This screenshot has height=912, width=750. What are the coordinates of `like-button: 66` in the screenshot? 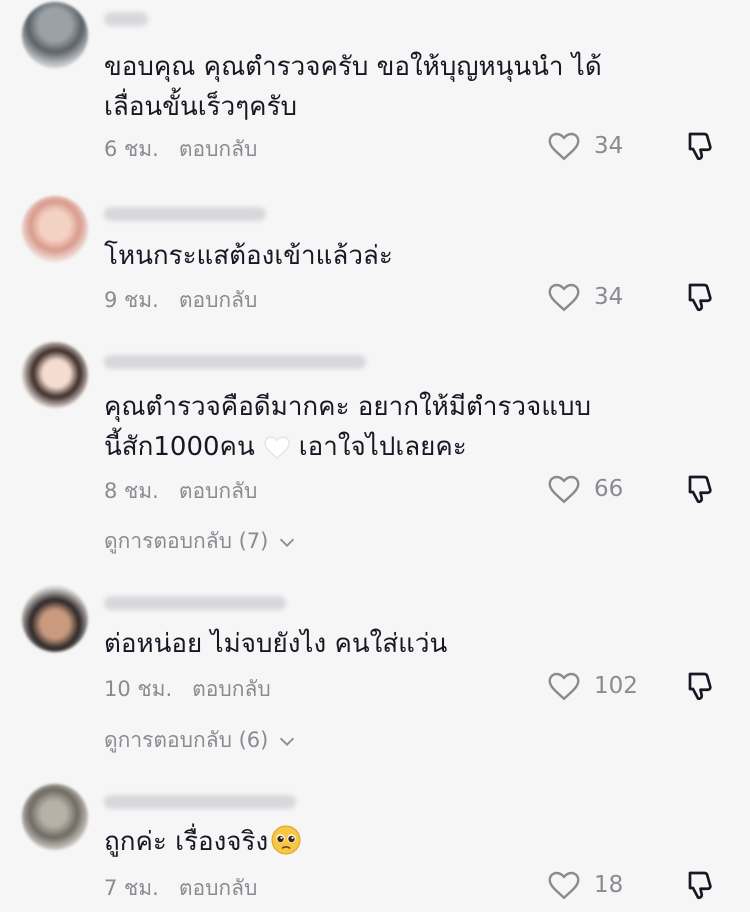 It's located at (584, 489).